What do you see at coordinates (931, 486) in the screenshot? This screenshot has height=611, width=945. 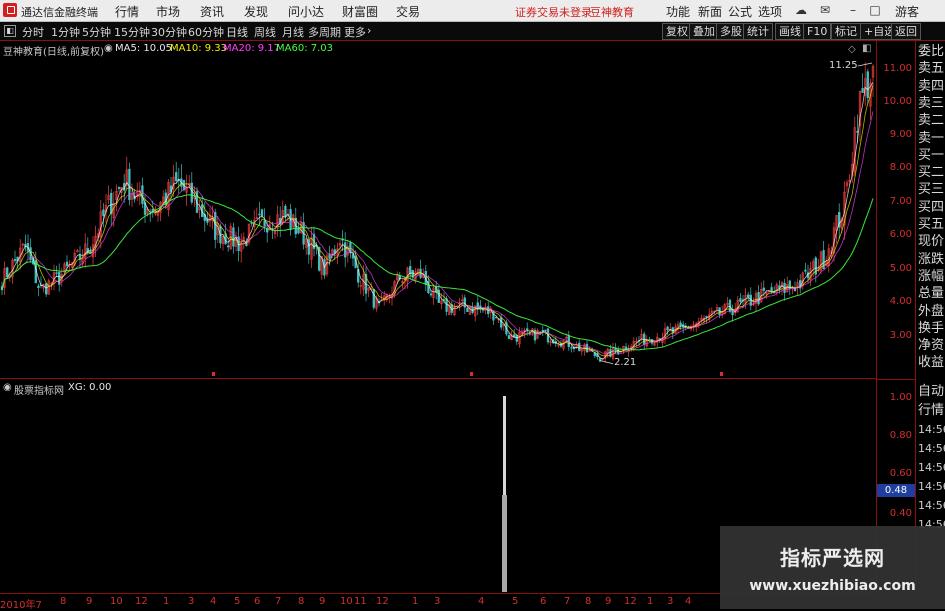 I see `side-panel-bottom-item: 14:56` at bounding box center [931, 486].